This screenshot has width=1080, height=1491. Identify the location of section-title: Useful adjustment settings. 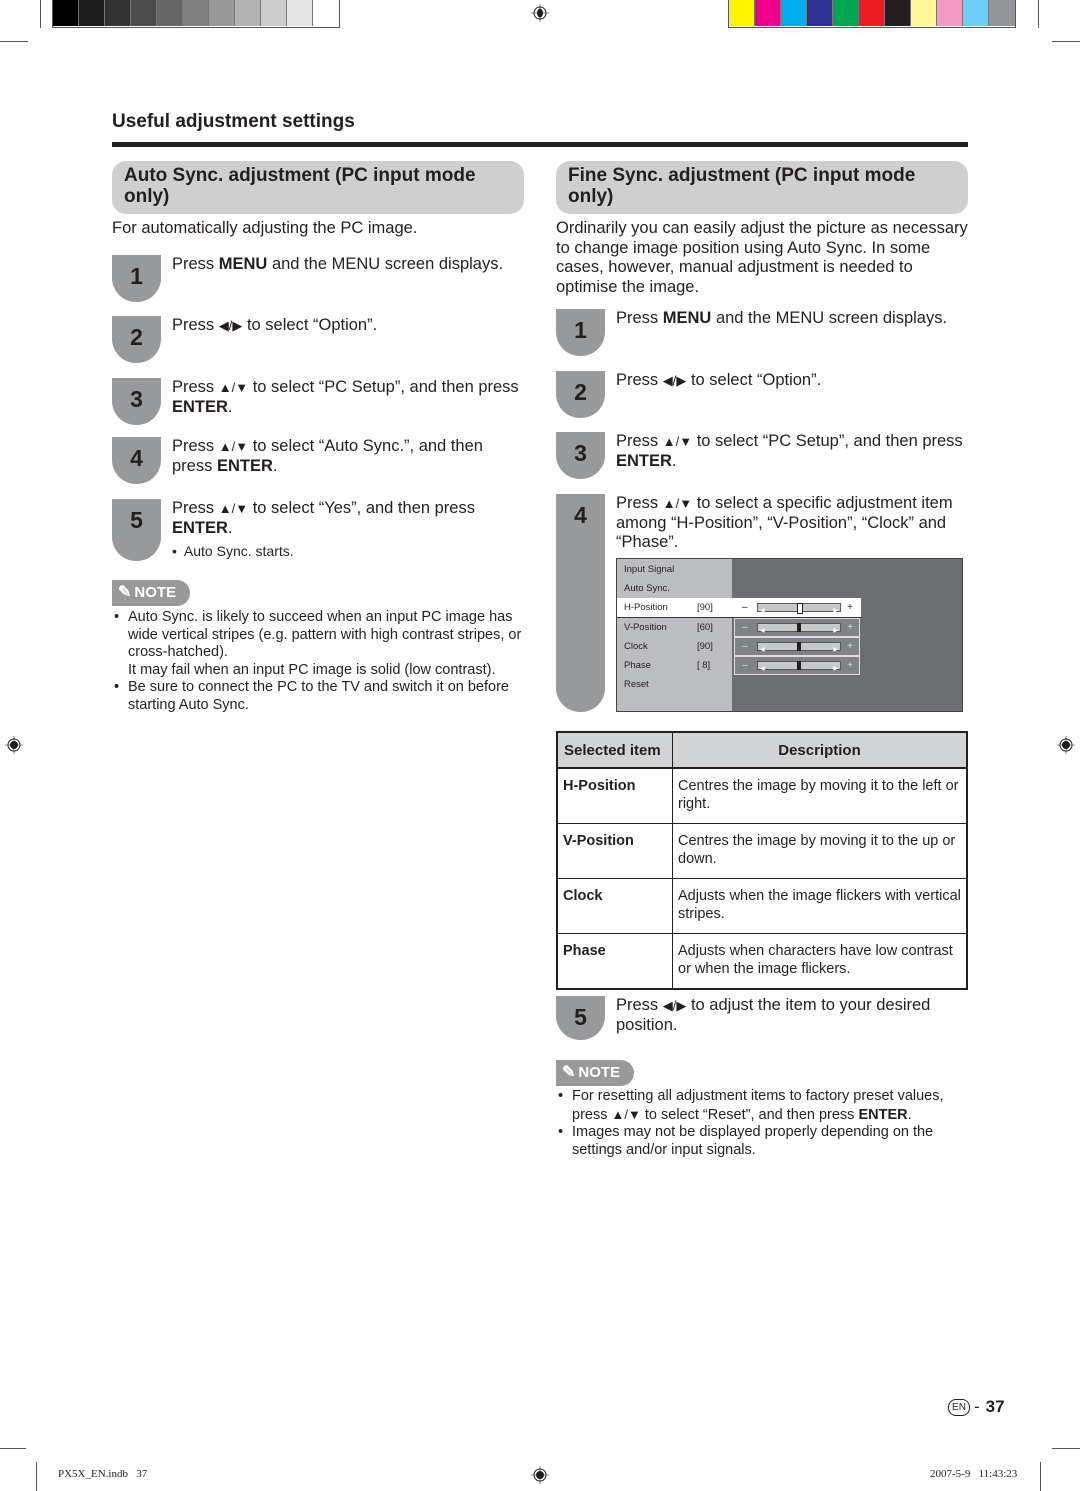
(233, 121).